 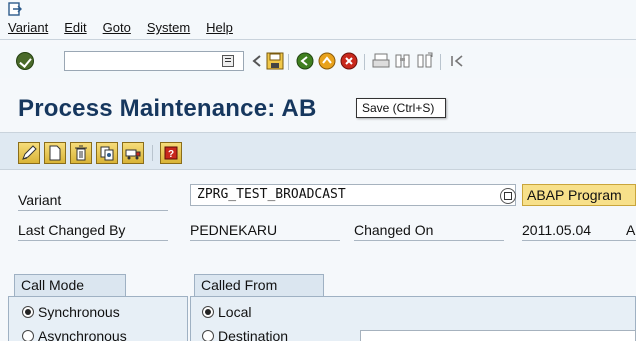 What do you see at coordinates (318, 20) in the screenshot?
I see `menu-bar: Variant Edit Goto System Help` at bounding box center [318, 20].